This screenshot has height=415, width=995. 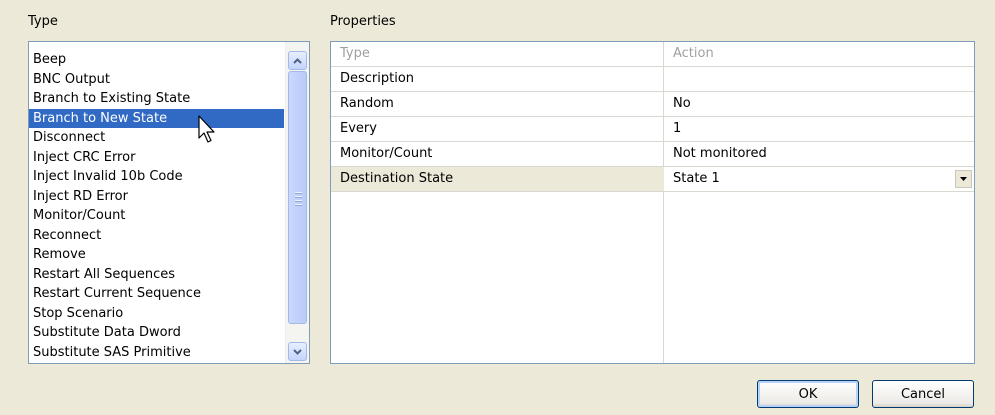 What do you see at coordinates (693, 53) in the screenshot?
I see `header-action: Action` at bounding box center [693, 53].